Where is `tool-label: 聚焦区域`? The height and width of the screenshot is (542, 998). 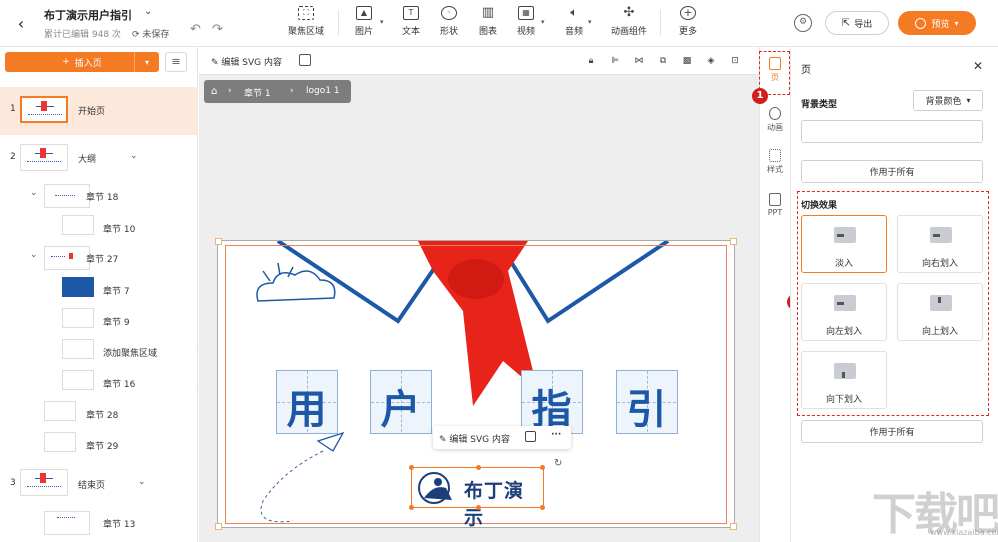
tool-label: 聚焦区域 is located at coordinates (305, 32).